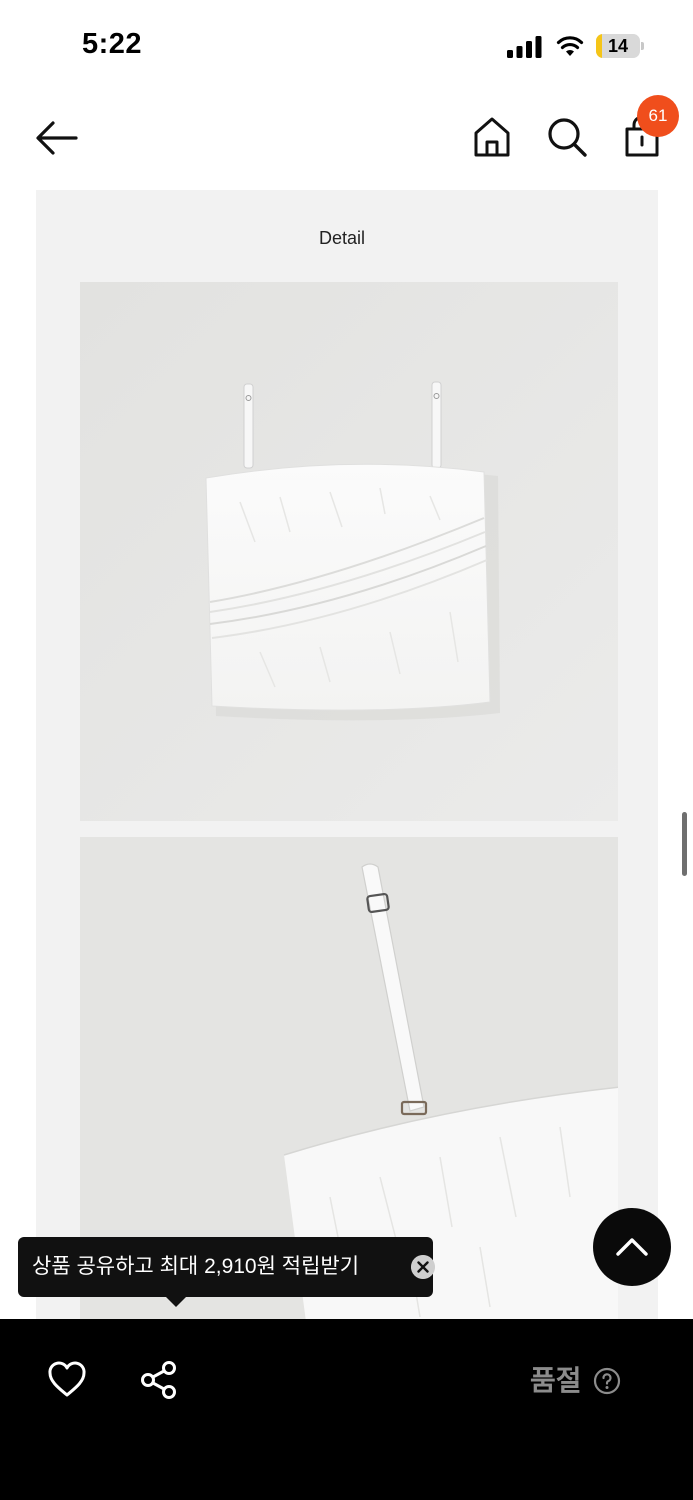 This screenshot has height=1500, width=693. What do you see at coordinates (346, 45) in the screenshot?
I see `status-bar: 5:22 14` at bounding box center [346, 45].